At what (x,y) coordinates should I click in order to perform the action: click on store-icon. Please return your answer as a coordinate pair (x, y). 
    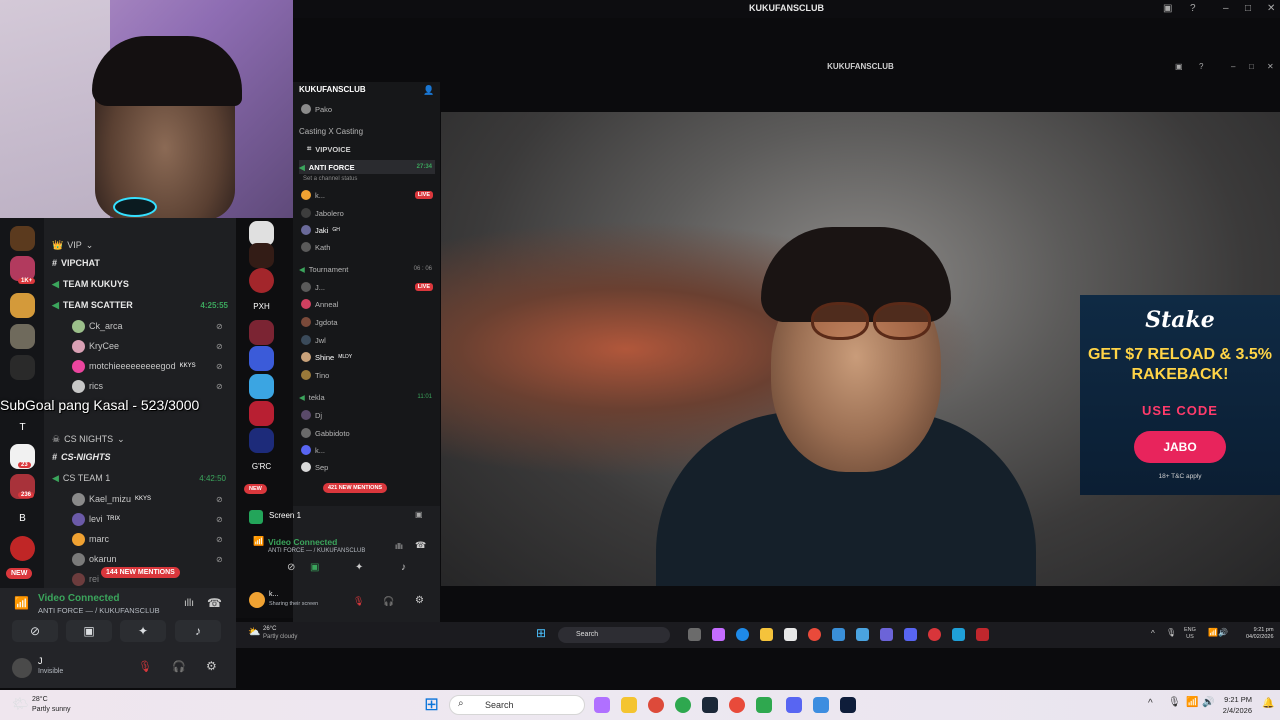
    Looking at the image, I should click on (790, 634).